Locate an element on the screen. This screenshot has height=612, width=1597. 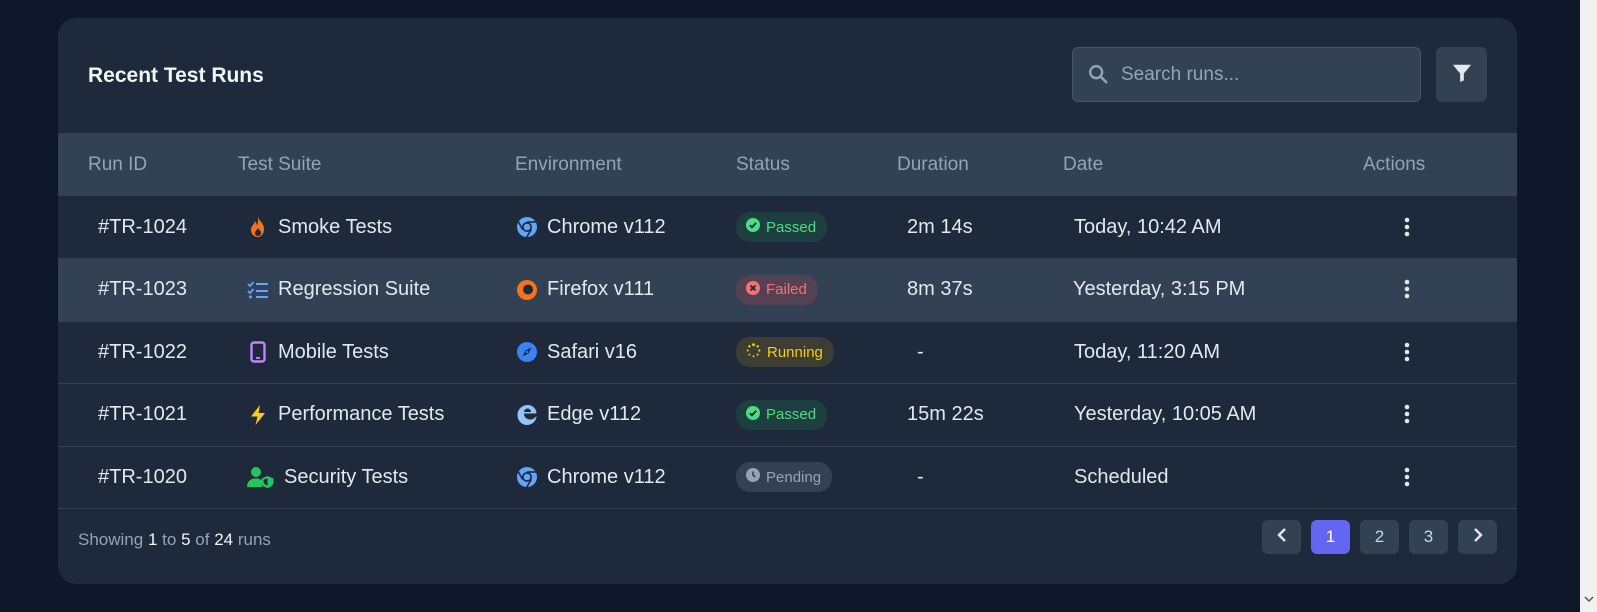
column-header-actions: Actions is located at coordinates (1394, 164).